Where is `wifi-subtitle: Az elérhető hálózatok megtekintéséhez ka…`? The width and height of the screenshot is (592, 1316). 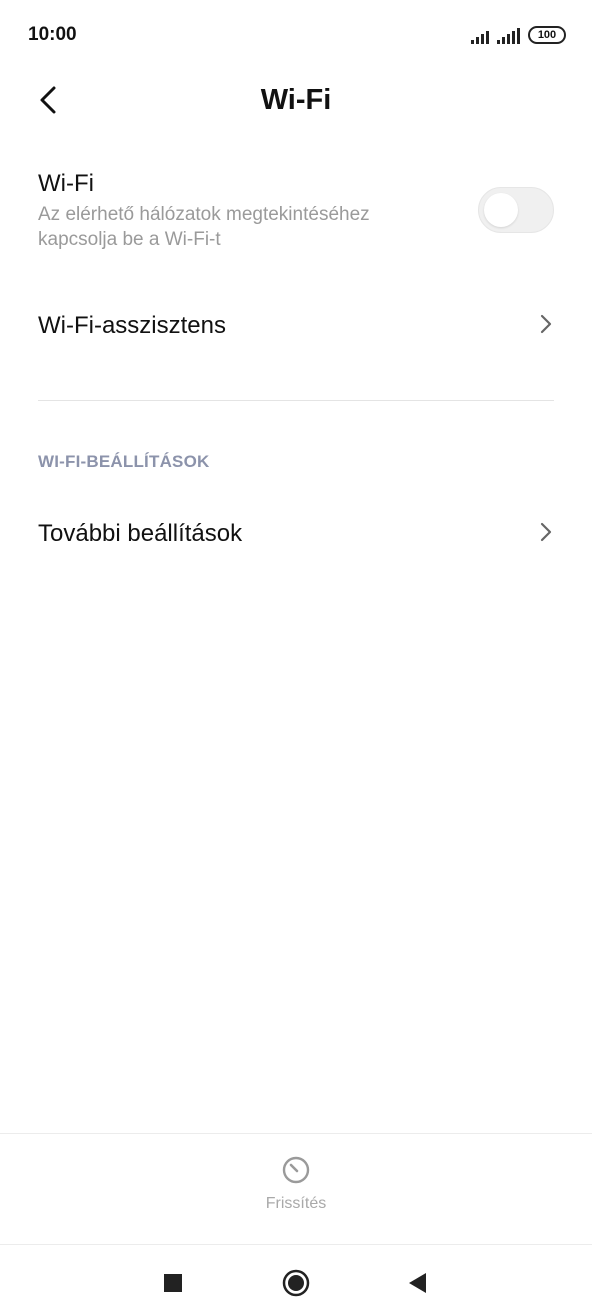 wifi-subtitle: Az elérhető hálózatok megtekintéséhez ka… is located at coordinates (204, 227).